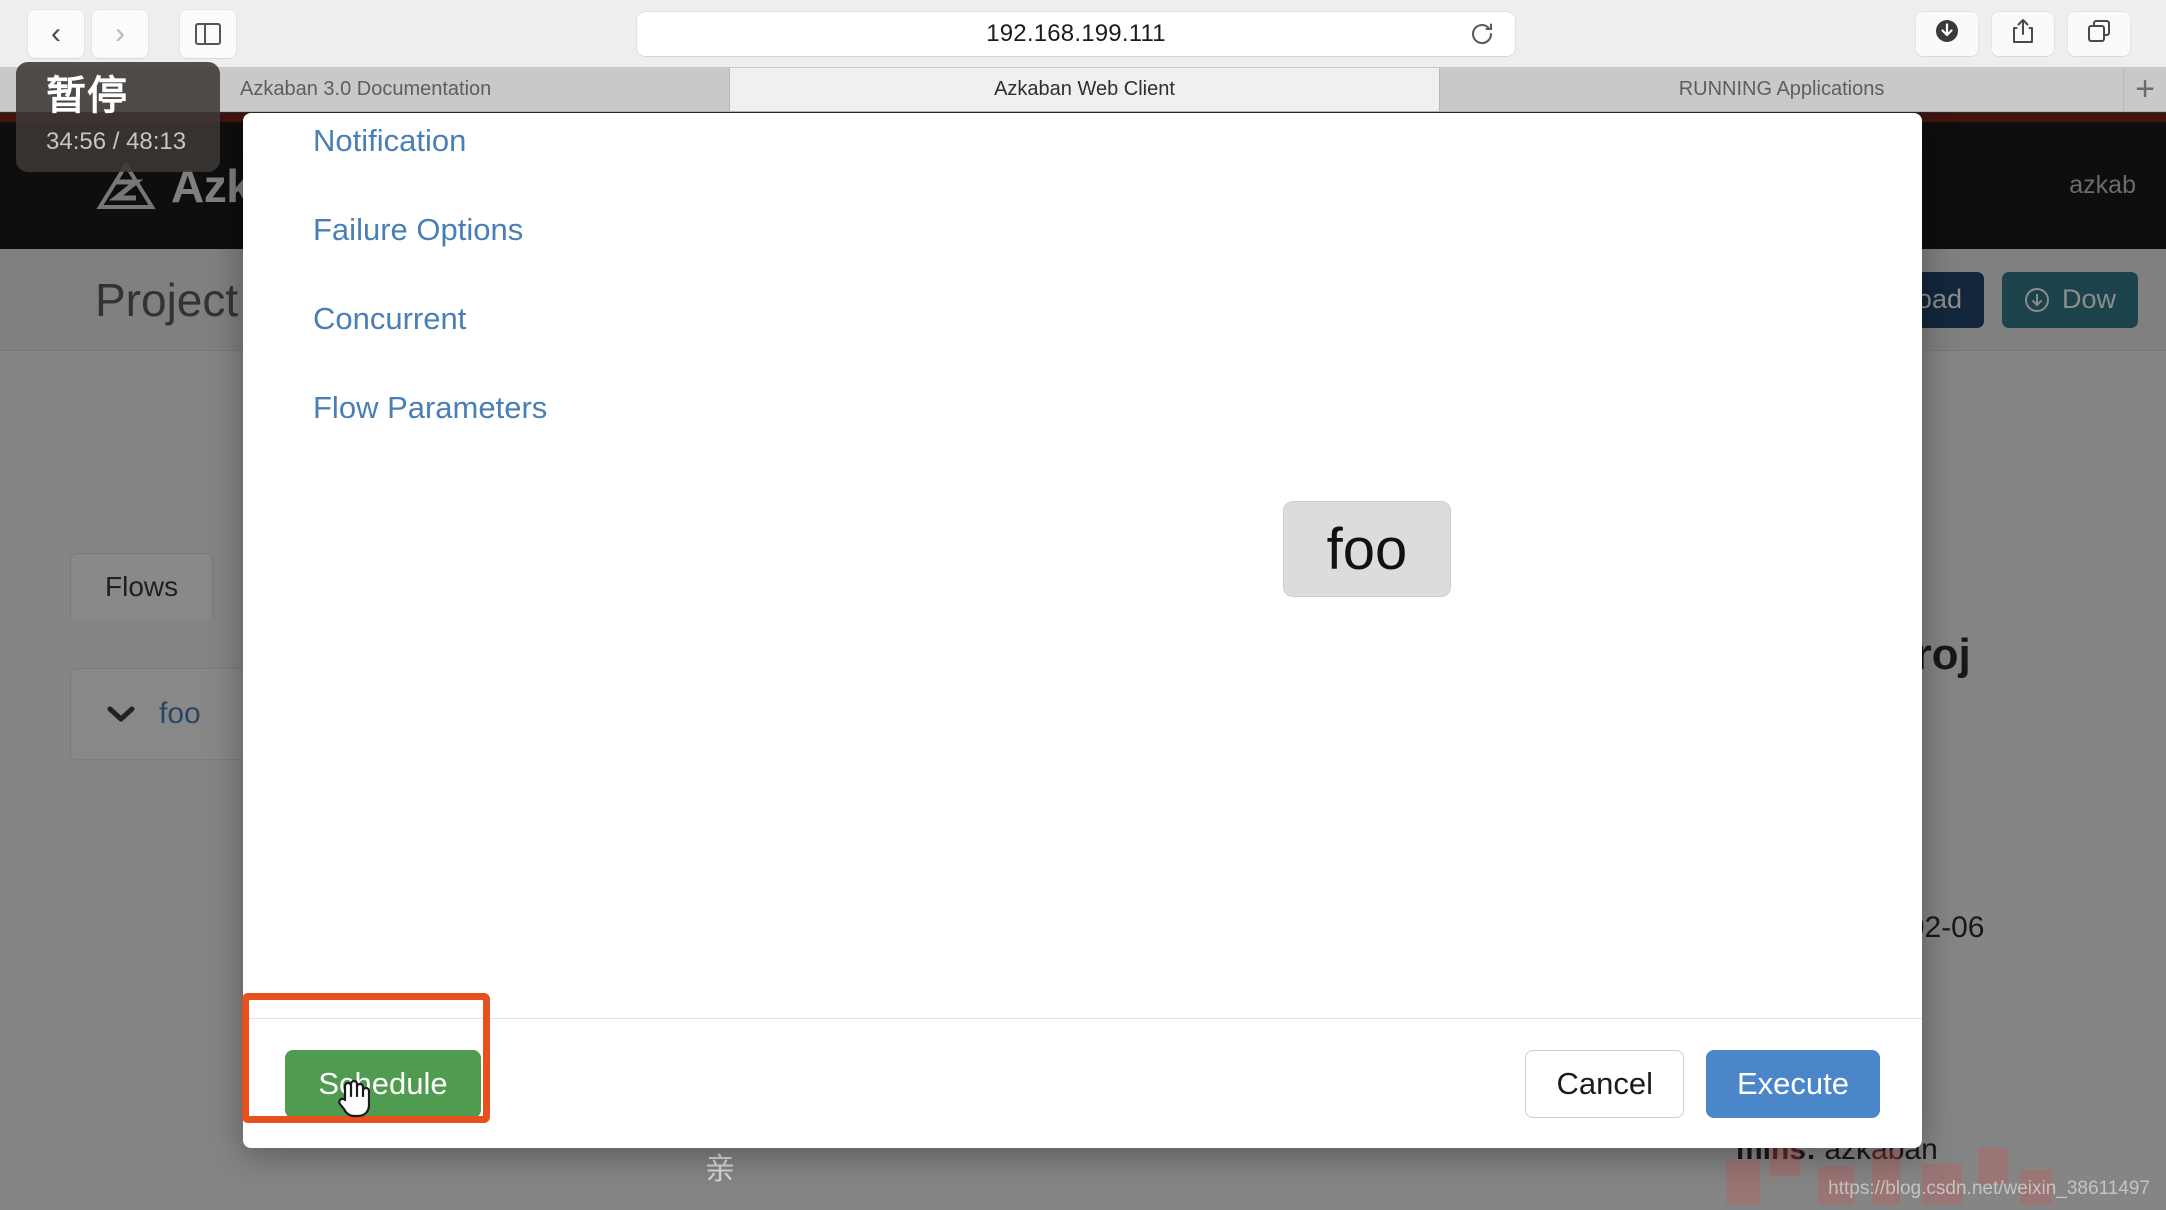  I want to click on execute-button: Execute, so click(1792, 1083).